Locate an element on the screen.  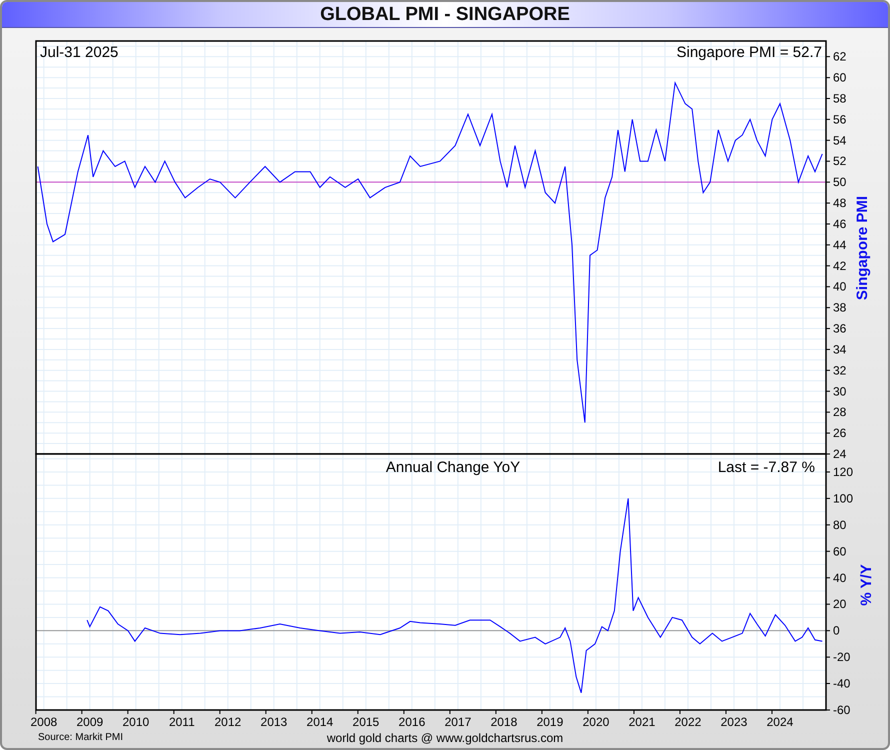
date-label: Jul-31 2025 is located at coordinates (79, 52).